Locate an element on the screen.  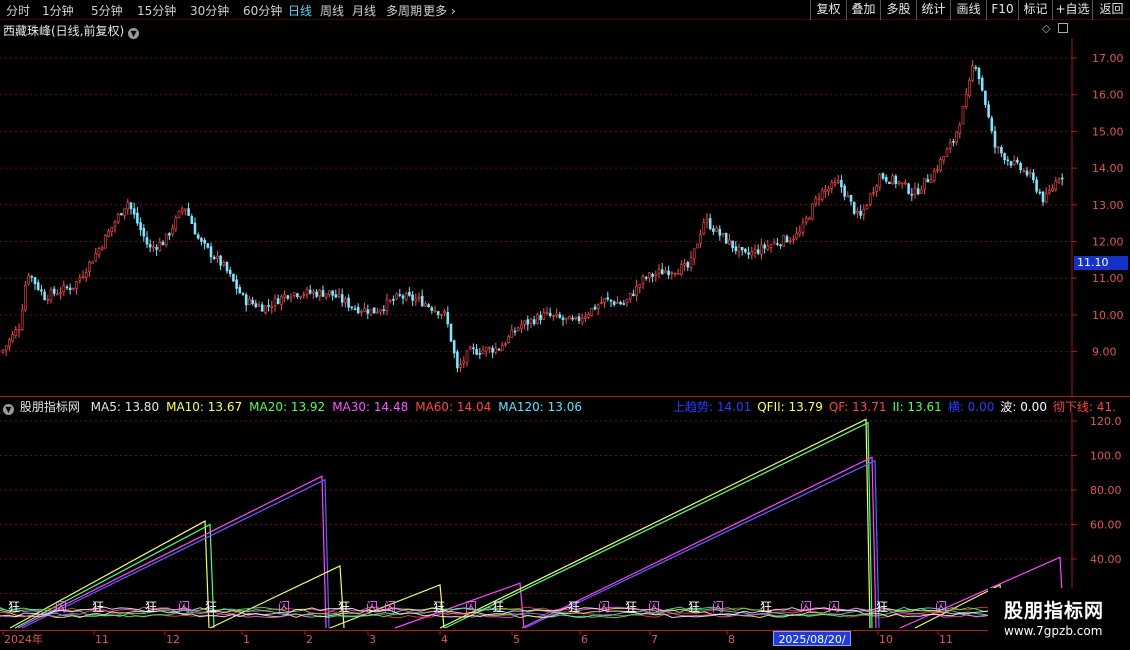
draw-line-button: 画线 is located at coordinates (968, 10).